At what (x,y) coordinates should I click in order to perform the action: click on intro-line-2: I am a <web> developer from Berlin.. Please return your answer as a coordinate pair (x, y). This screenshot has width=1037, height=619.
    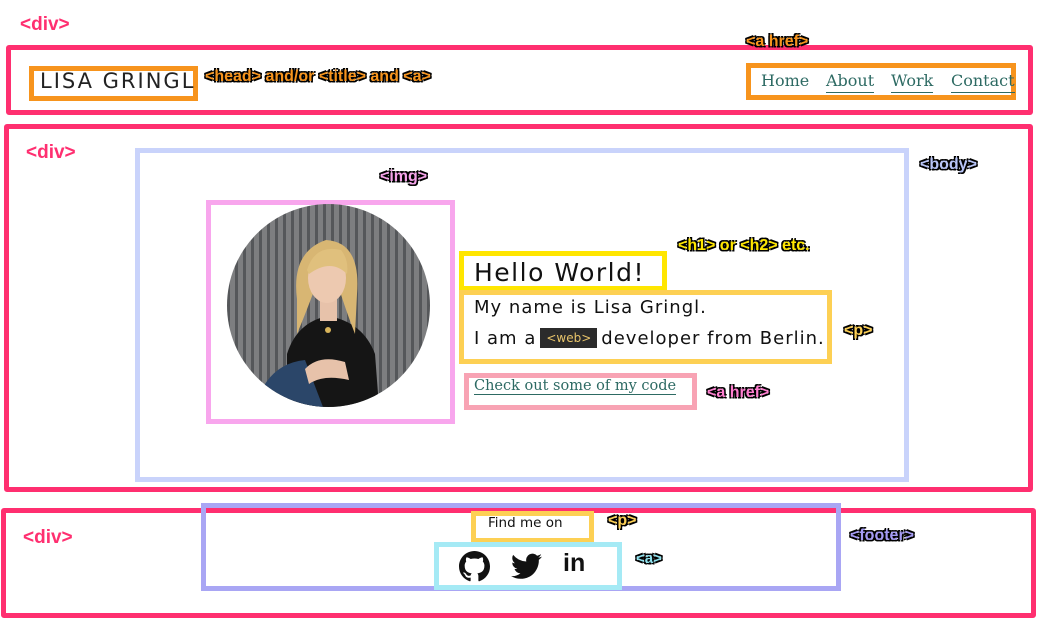
    Looking at the image, I should click on (649, 338).